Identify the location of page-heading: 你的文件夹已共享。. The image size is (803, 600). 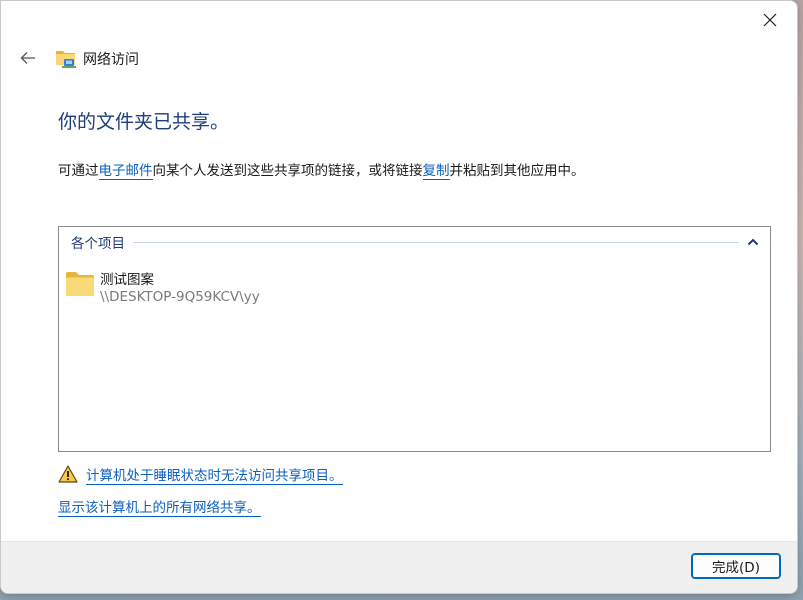
(144, 122).